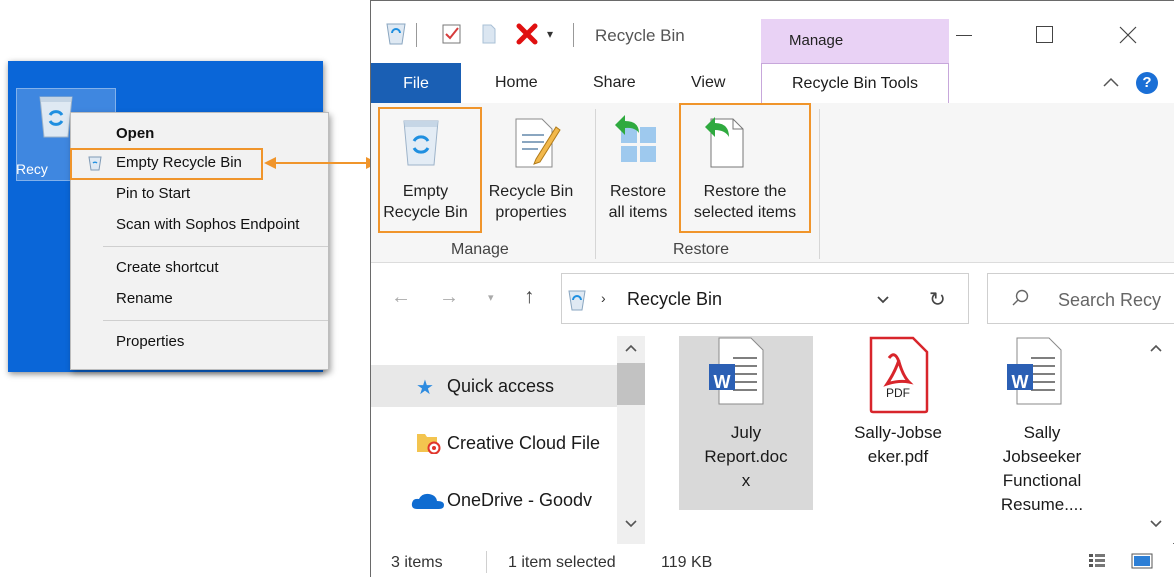  What do you see at coordinates (745, 168) in the screenshot?
I see `highlight-restore-selected-button` at bounding box center [745, 168].